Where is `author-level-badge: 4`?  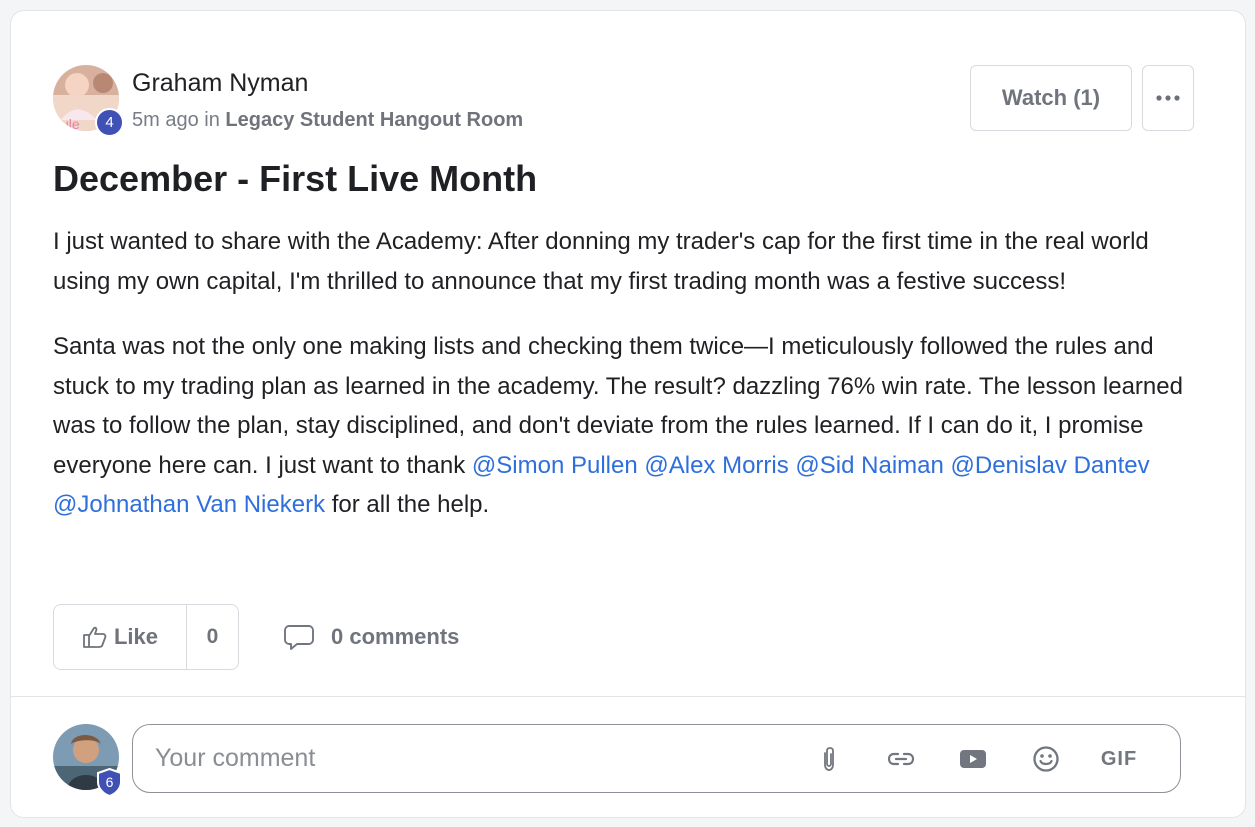
author-level-badge: 4 is located at coordinates (109, 122).